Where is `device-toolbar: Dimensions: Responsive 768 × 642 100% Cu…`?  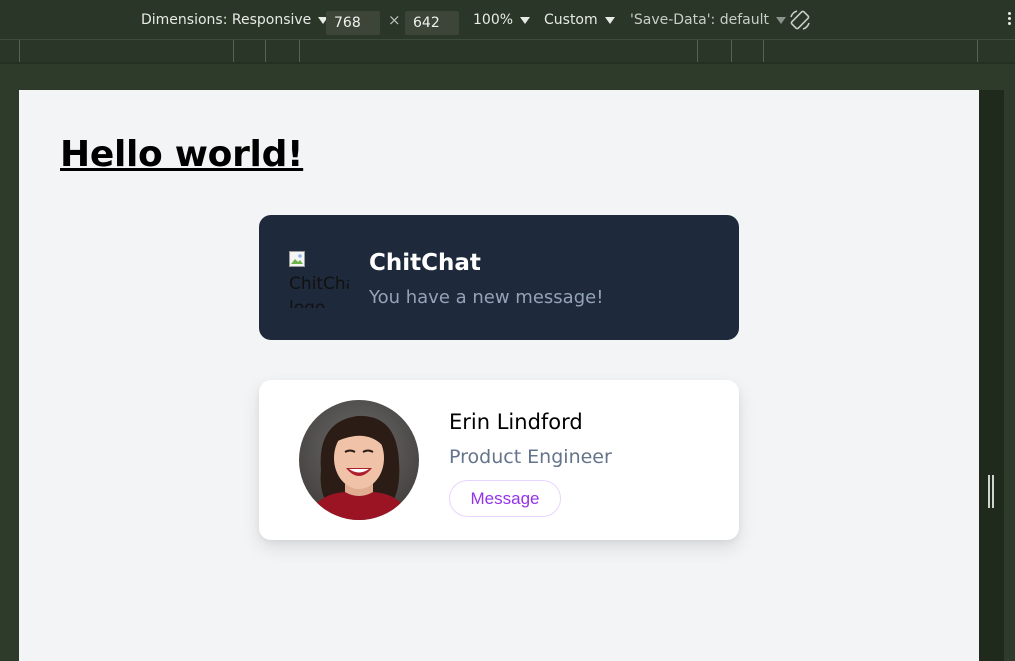
device-toolbar: Dimensions: Responsive 768 × 642 100% Cu… is located at coordinates (507, 20).